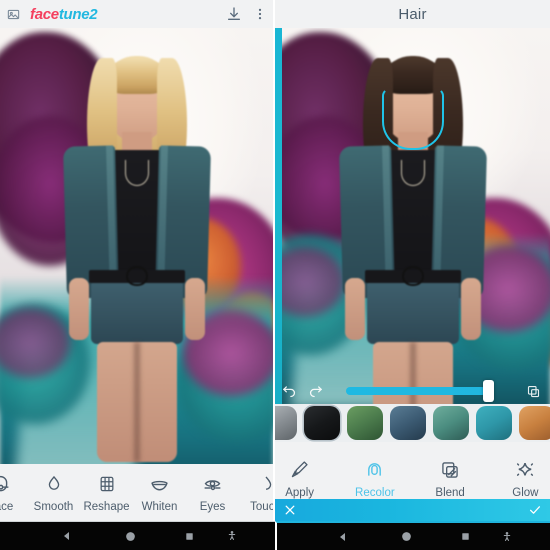 The image size is (550, 550). What do you see at coordinates (5, 484) in the screenshot?
I see `face-icon` at bounding box center [5, 484].